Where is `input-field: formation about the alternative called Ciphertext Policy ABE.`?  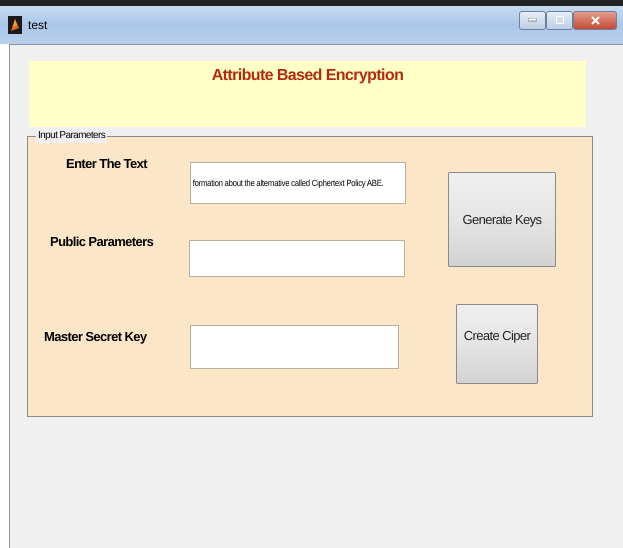
input-field: formation about the alternative called Ciphertext Policy ABE. is located at coordinates (298, 183).